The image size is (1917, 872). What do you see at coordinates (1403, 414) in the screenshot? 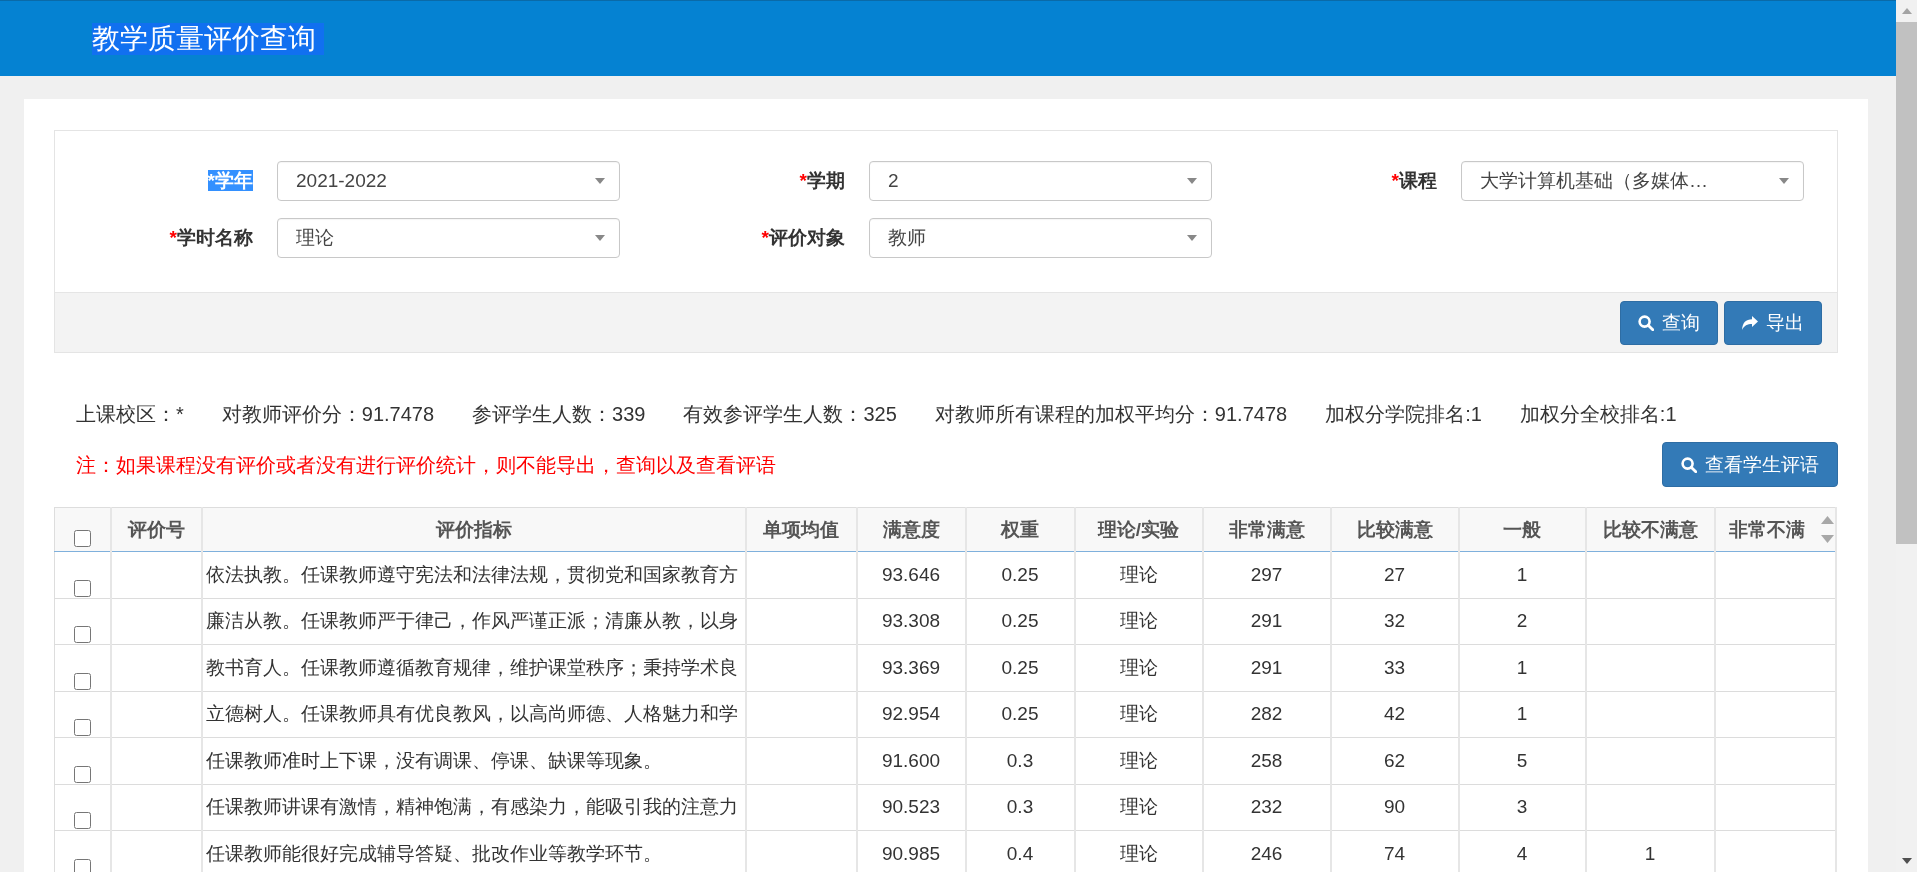
I see `summary-stat: 加权分学院排名:1` at bounding box center [1403, 414].